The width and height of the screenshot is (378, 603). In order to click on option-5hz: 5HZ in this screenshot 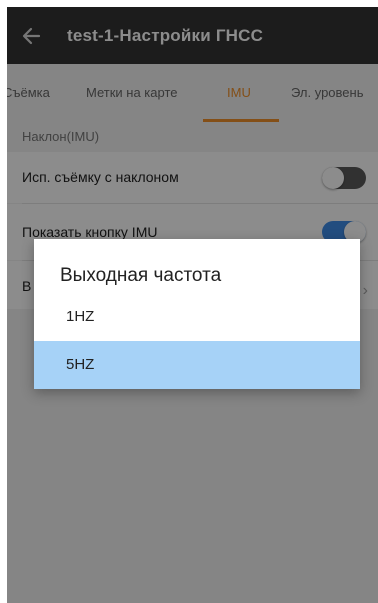, I will do `click(197, 365)`.